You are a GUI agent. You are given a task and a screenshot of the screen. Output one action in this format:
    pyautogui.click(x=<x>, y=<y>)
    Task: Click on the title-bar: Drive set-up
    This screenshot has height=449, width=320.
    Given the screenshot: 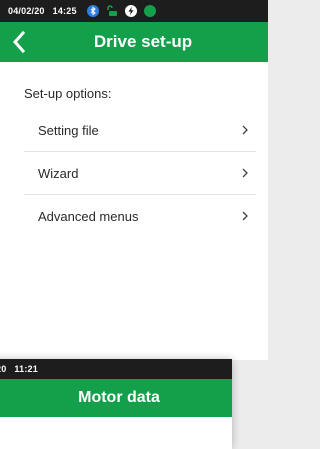 What is the action you would take?
    pyautogui.click(x=134, y=42)
    